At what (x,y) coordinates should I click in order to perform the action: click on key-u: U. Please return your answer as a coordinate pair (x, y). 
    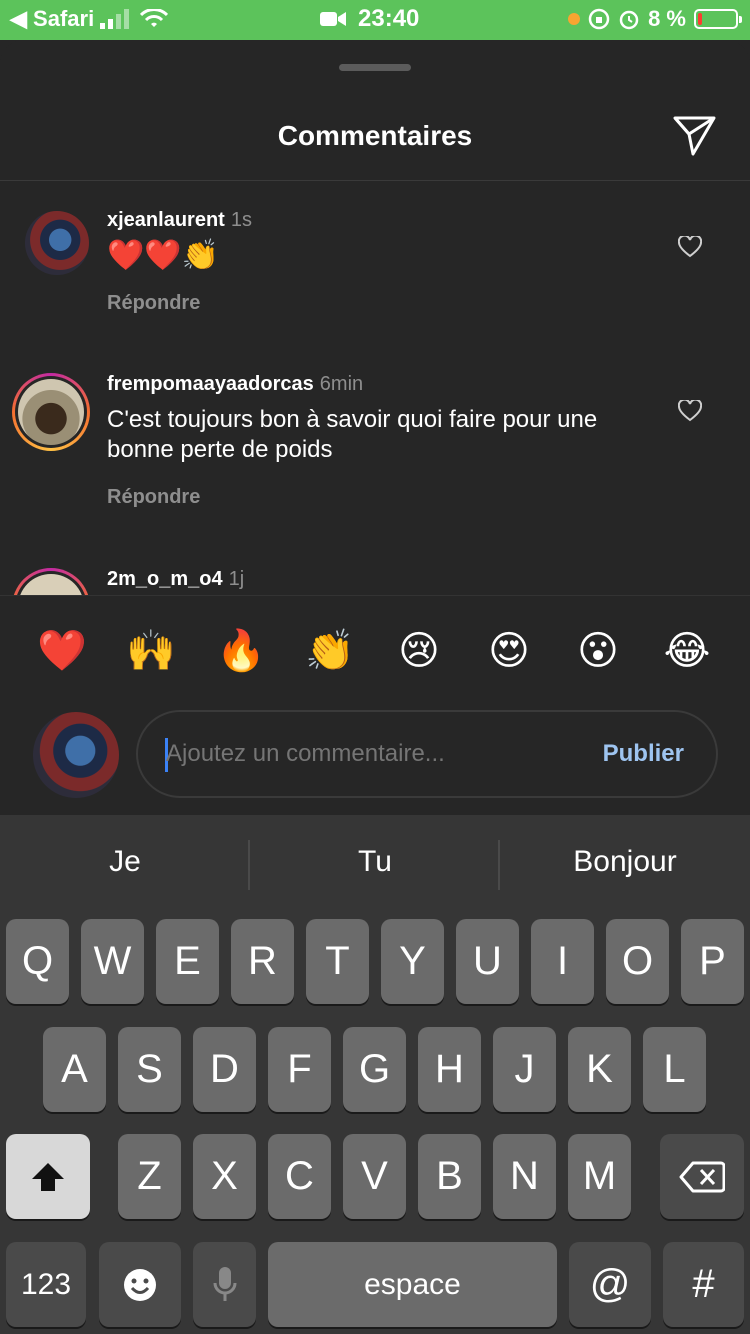
    Looking at the image, I should click on (487, 961).